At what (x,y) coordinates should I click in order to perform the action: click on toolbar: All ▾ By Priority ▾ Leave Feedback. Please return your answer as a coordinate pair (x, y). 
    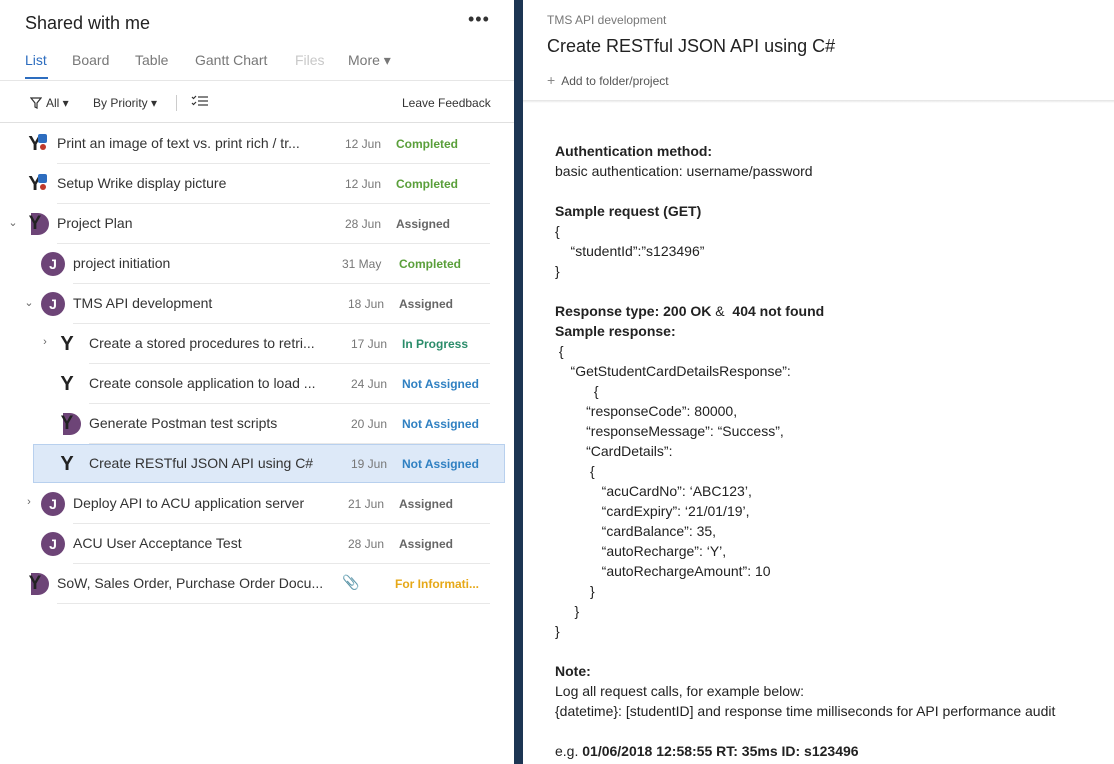
    Looking at the image, I should click on (257, 101).